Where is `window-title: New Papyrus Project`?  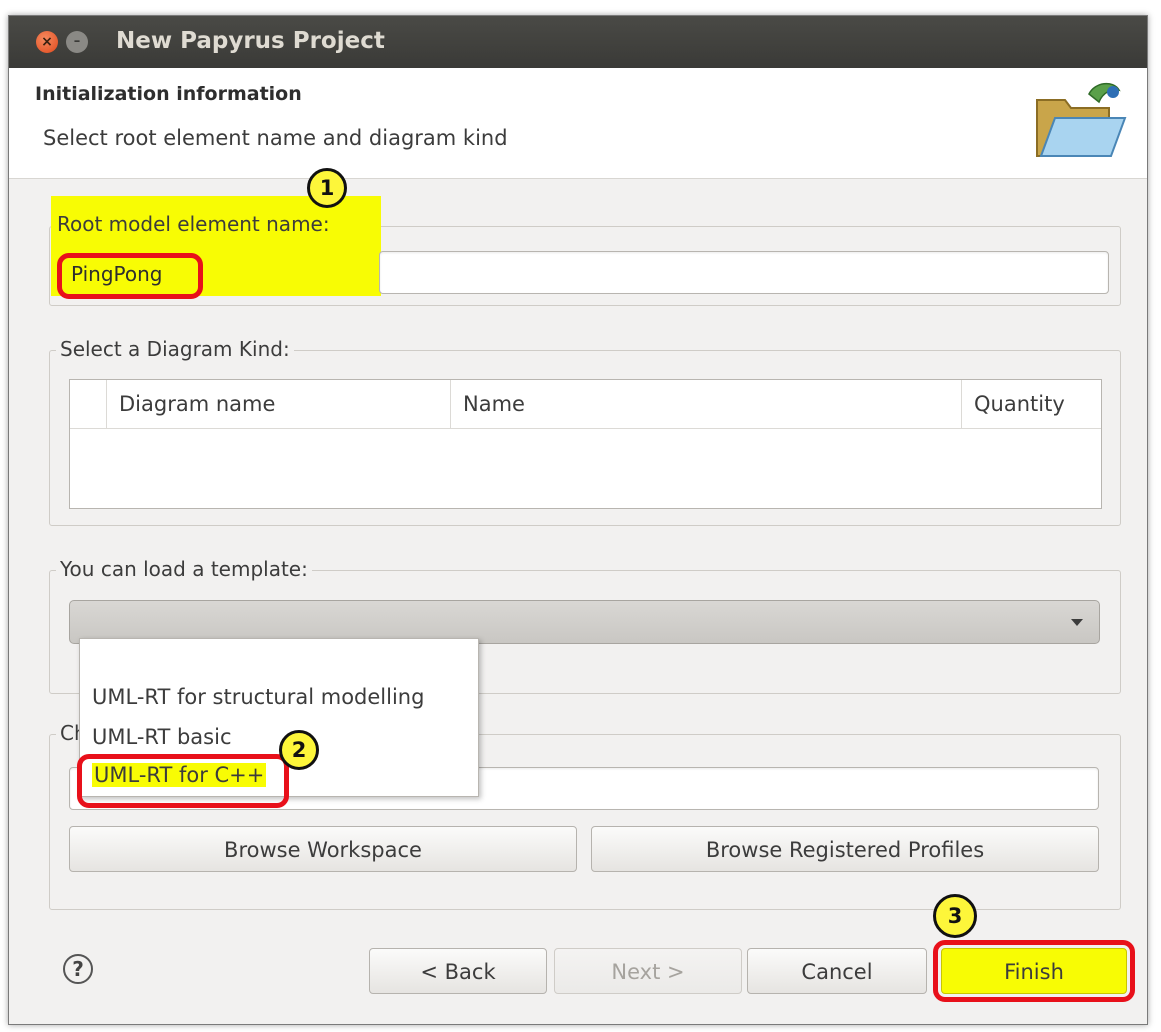
window-title: New Papyrus Project is located at coordinates (250, 41).